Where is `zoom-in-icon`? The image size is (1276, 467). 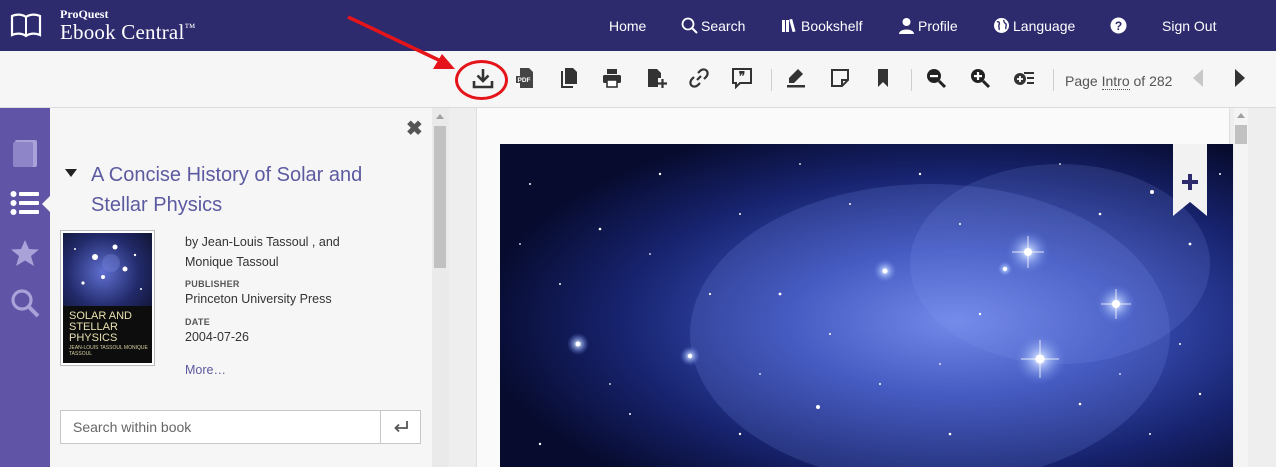
zoom-in-icon is located at coordinates (981, 79).